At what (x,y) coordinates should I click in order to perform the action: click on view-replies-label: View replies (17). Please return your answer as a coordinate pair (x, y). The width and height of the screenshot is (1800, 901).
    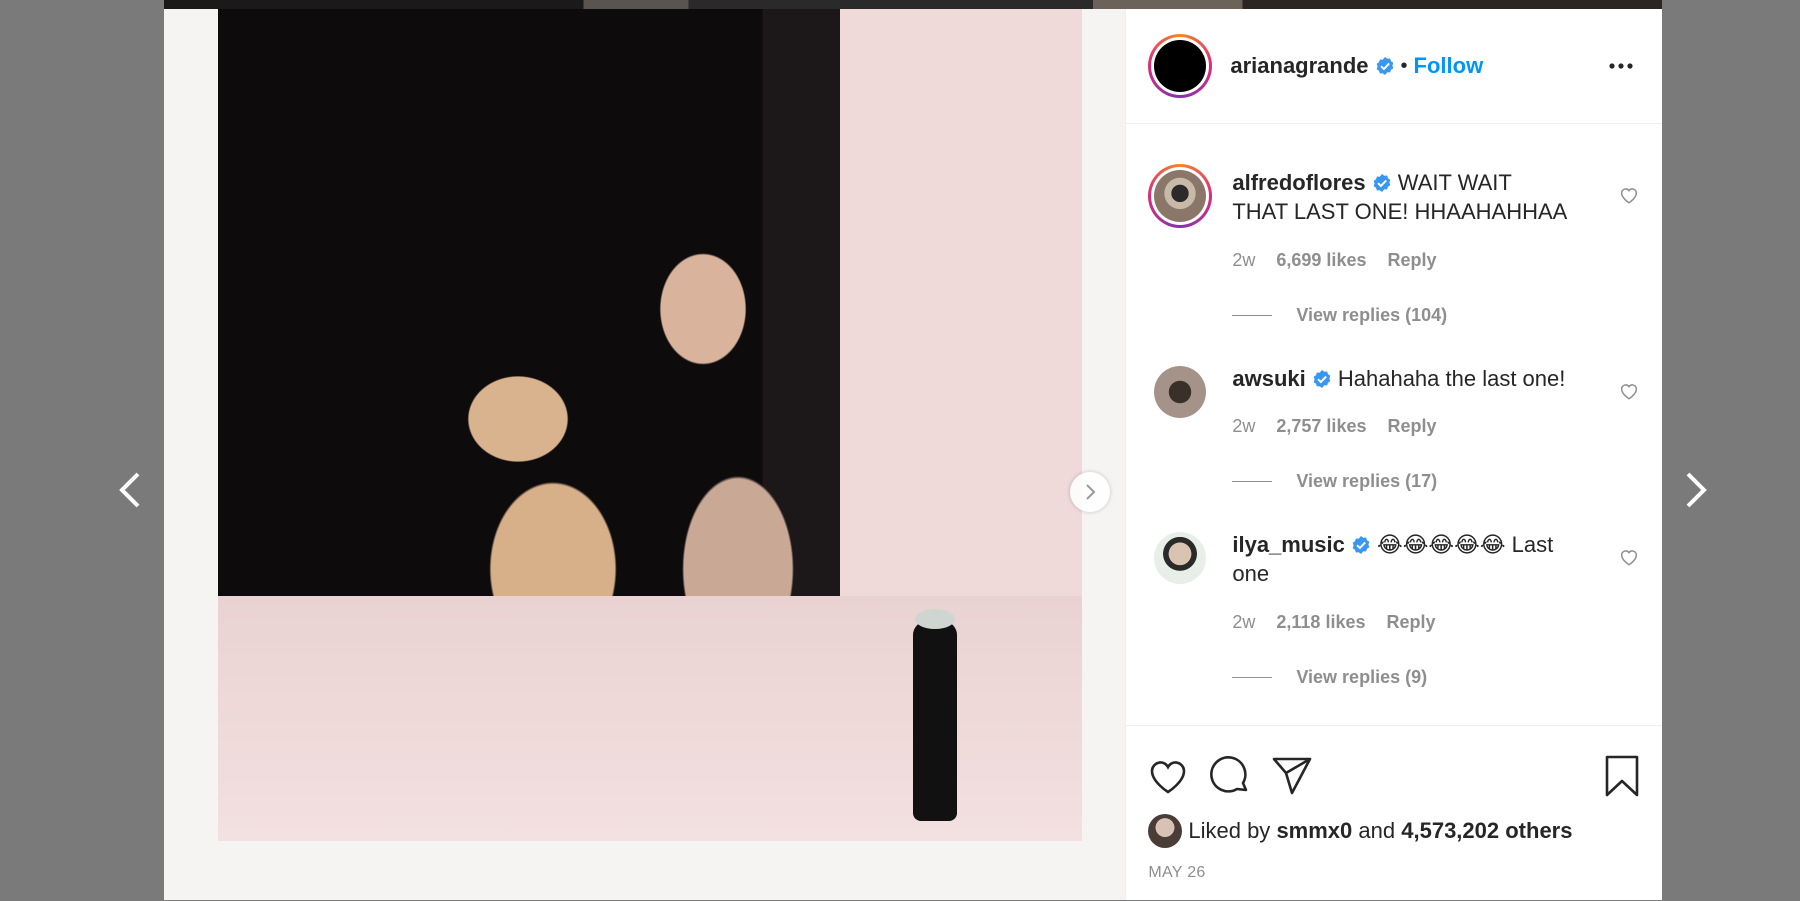
    Looking at the image, I should click on (1367, 481).